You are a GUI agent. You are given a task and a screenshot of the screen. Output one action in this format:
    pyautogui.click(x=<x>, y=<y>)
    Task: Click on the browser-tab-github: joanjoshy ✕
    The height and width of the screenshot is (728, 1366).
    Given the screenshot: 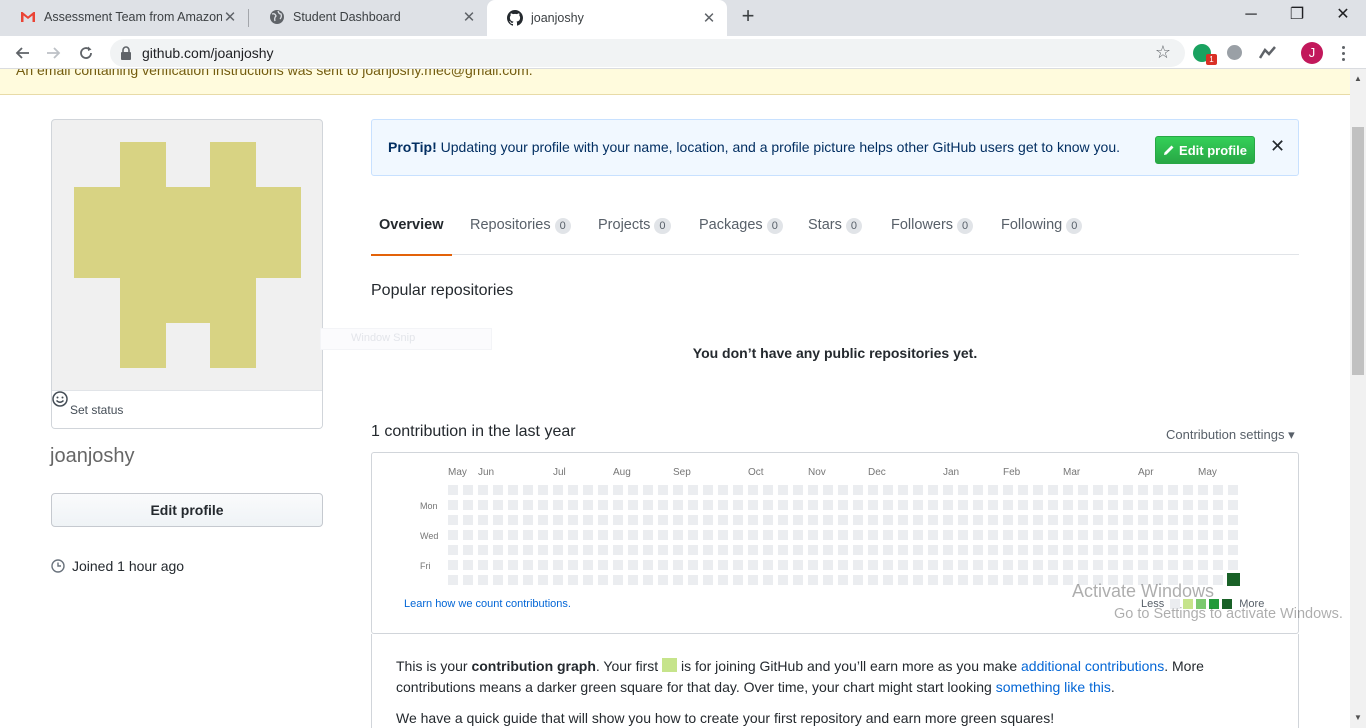 What is the action you would take?
    pyautogui.click(x=607, y=18)
    